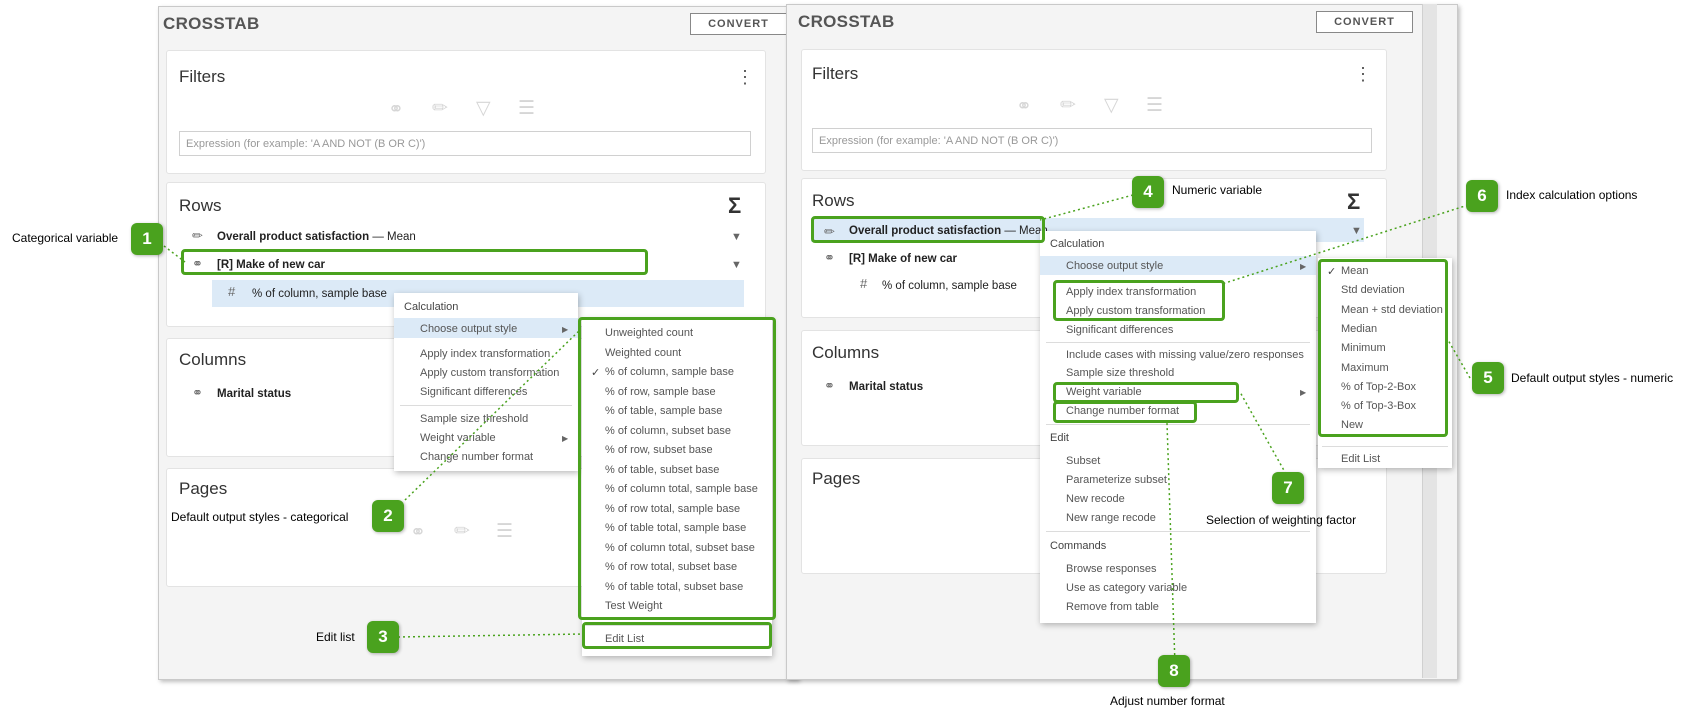  What do you see at coordinates (1217, 190) in the screenshot?
I see `annotation-label-4: Numeric variable` at bounding box center [1217, 190].